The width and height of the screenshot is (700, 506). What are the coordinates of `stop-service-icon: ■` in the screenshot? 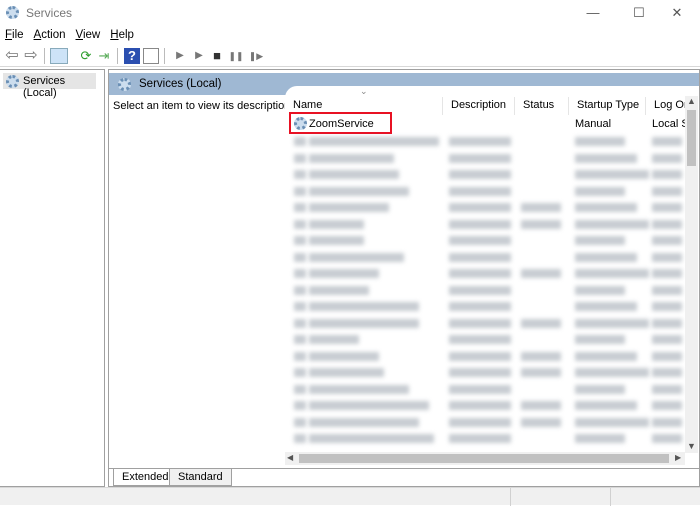 It's located at (217, 56).